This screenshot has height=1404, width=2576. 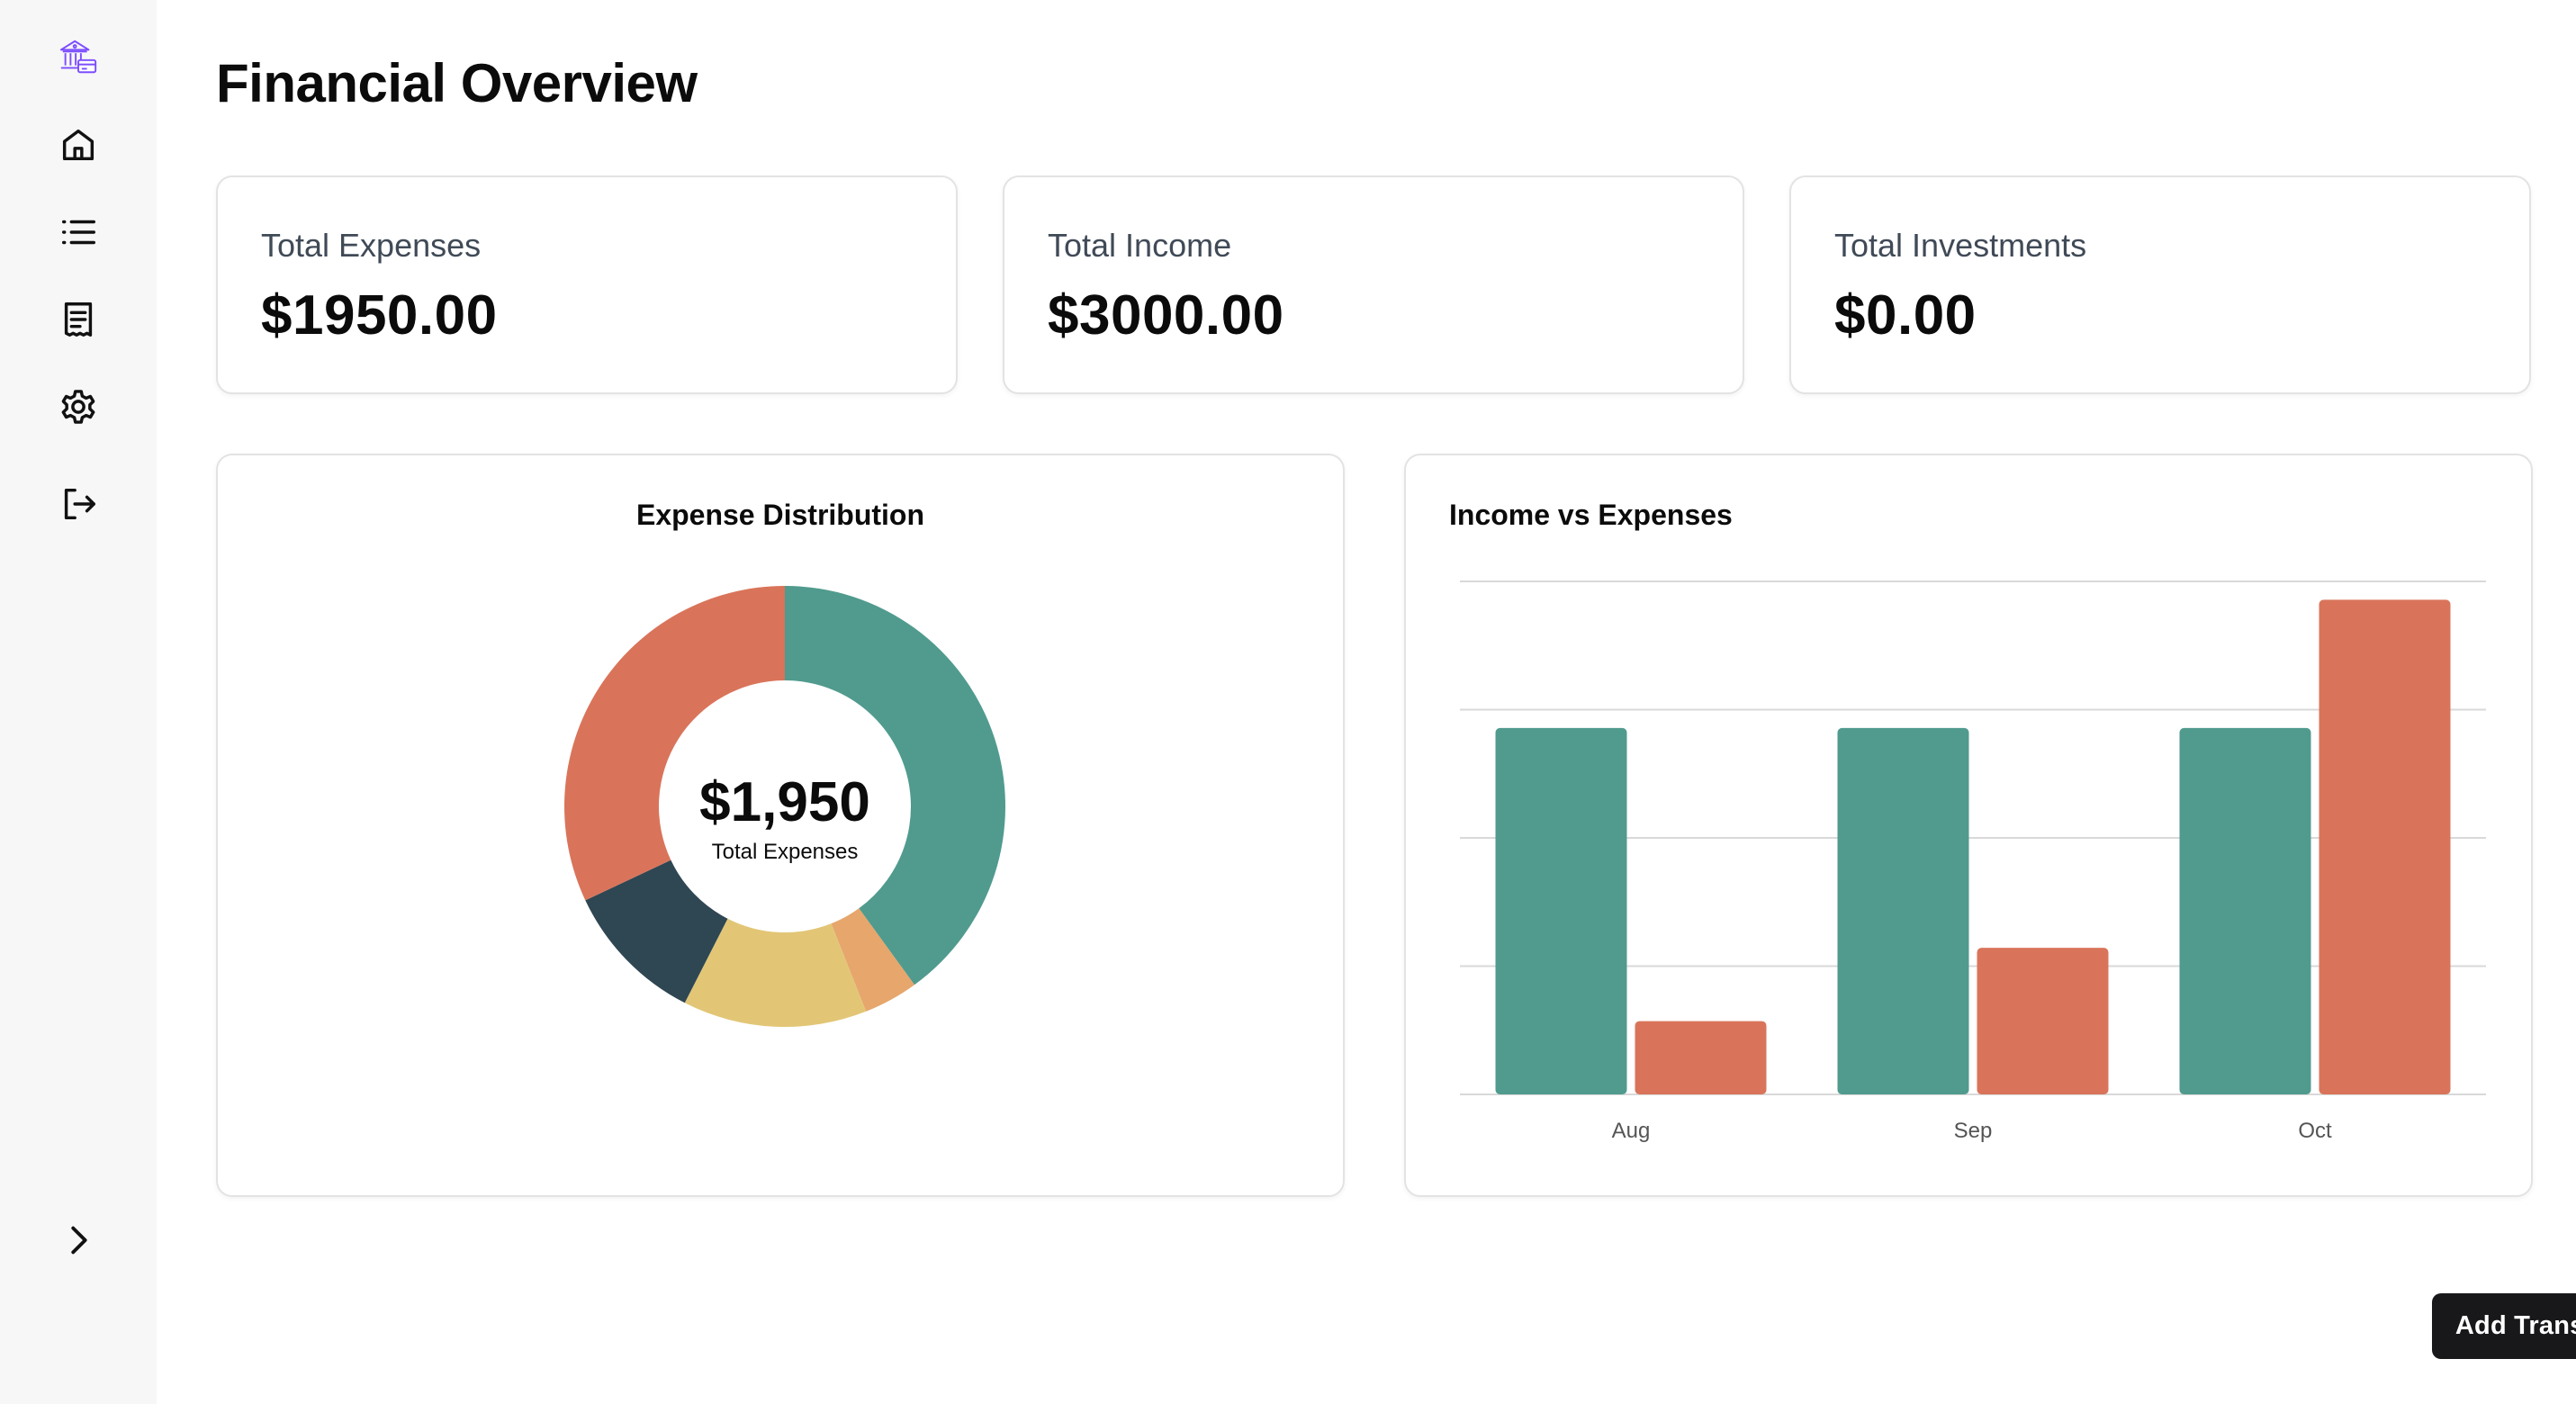 What do you see at coordinates (78, 504) in the screenshot?
I see `logout-icon` at bounding box center [78, 504].